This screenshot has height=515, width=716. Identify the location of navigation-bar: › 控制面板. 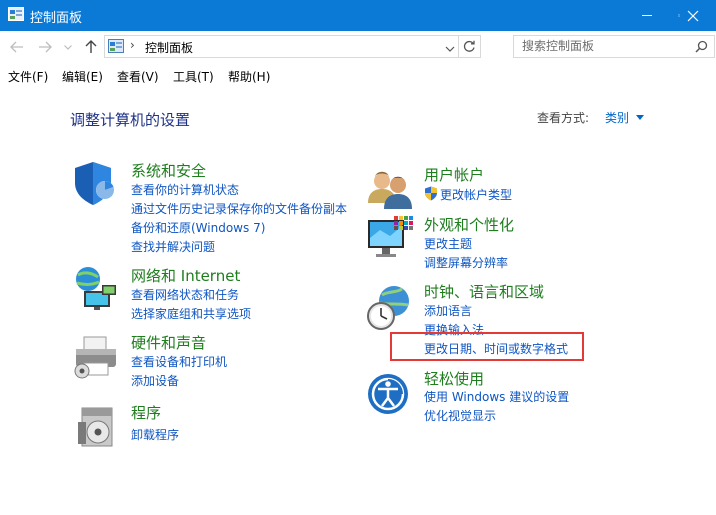
(358, 47).